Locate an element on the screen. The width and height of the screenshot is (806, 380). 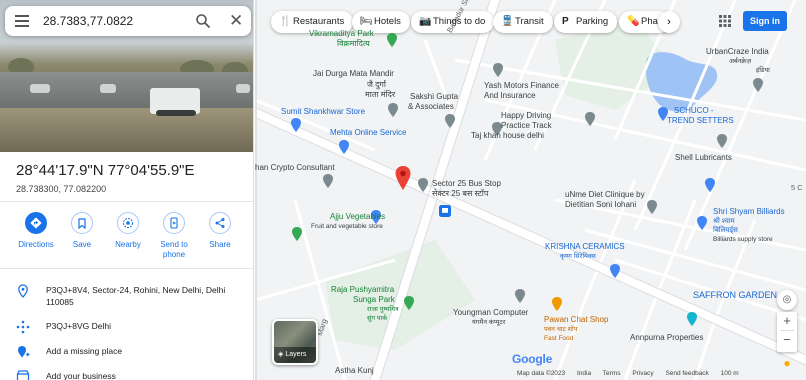
parking-icon: P is located at coordinates (565, 21).